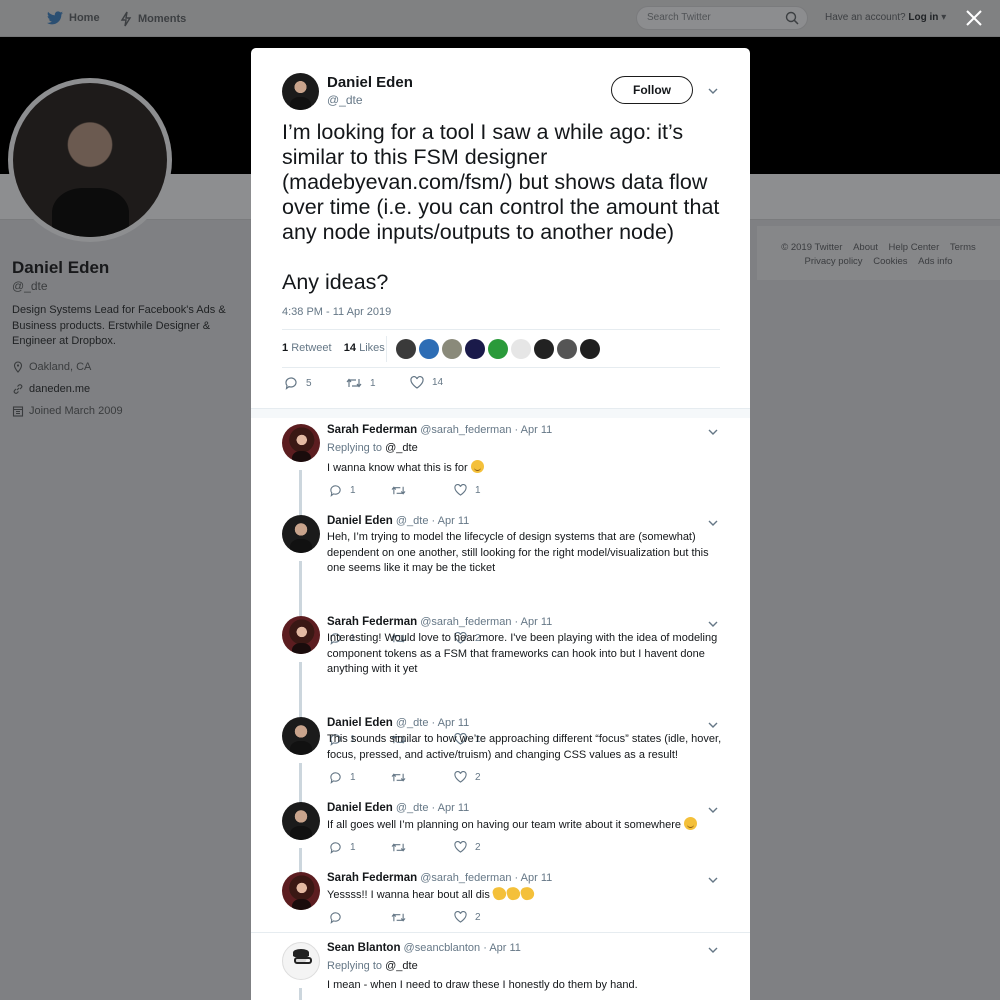 The width and height of the screenshot is (1000, 1000). Describe the element at coordinates (935, 261) in the screenshot. I see `footer-ads-info: Ads info` at that location.